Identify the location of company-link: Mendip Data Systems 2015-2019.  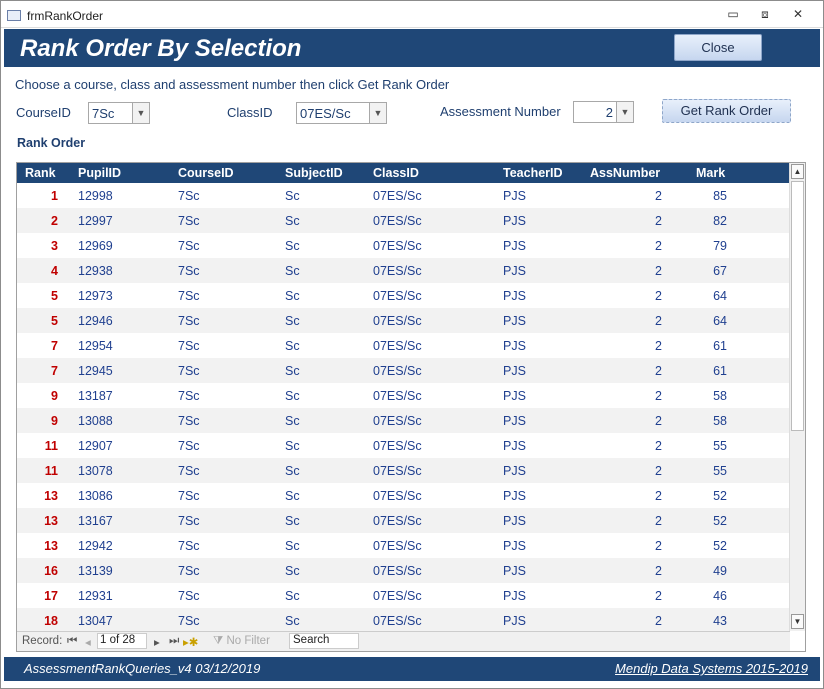
(711, 668).